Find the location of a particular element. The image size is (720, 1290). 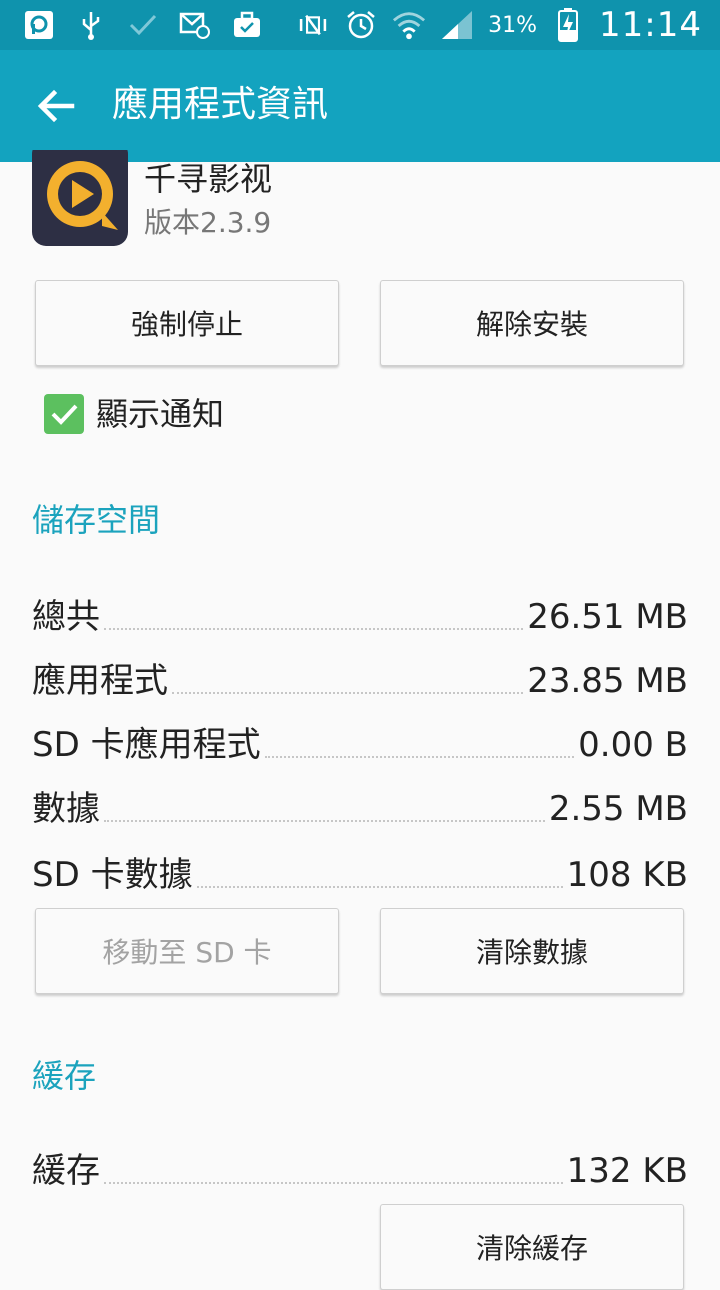

app-bar: 應用程式資訊 is located at coordinates (360, 106).